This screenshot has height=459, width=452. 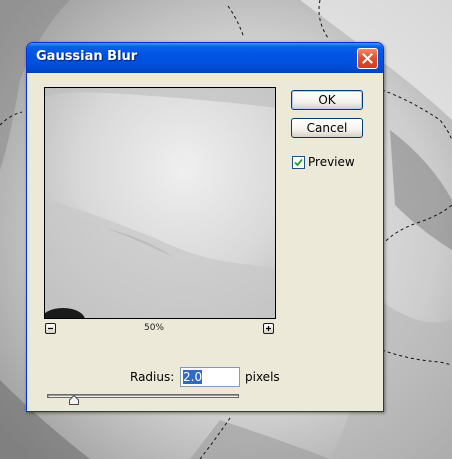 I want to click on ok-button: OK, so click(x=327, y=100).